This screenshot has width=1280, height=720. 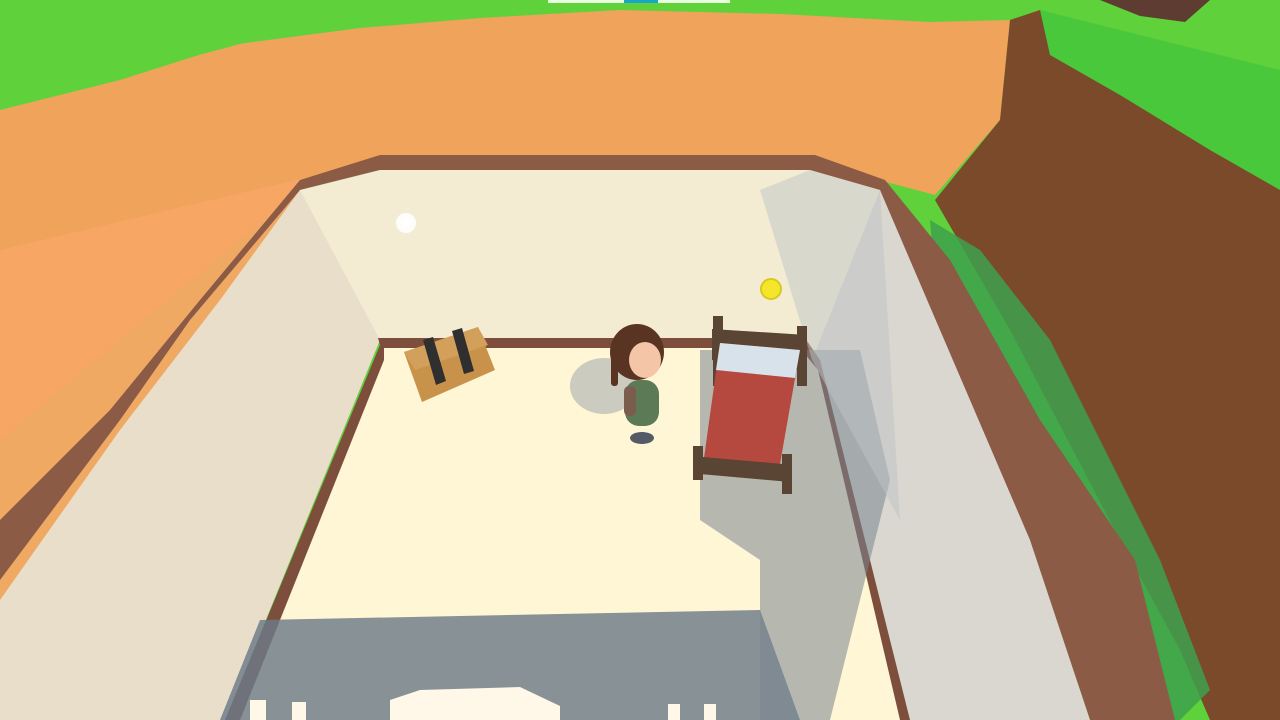 I want to click on character-feet, so click(x=642, y=438).